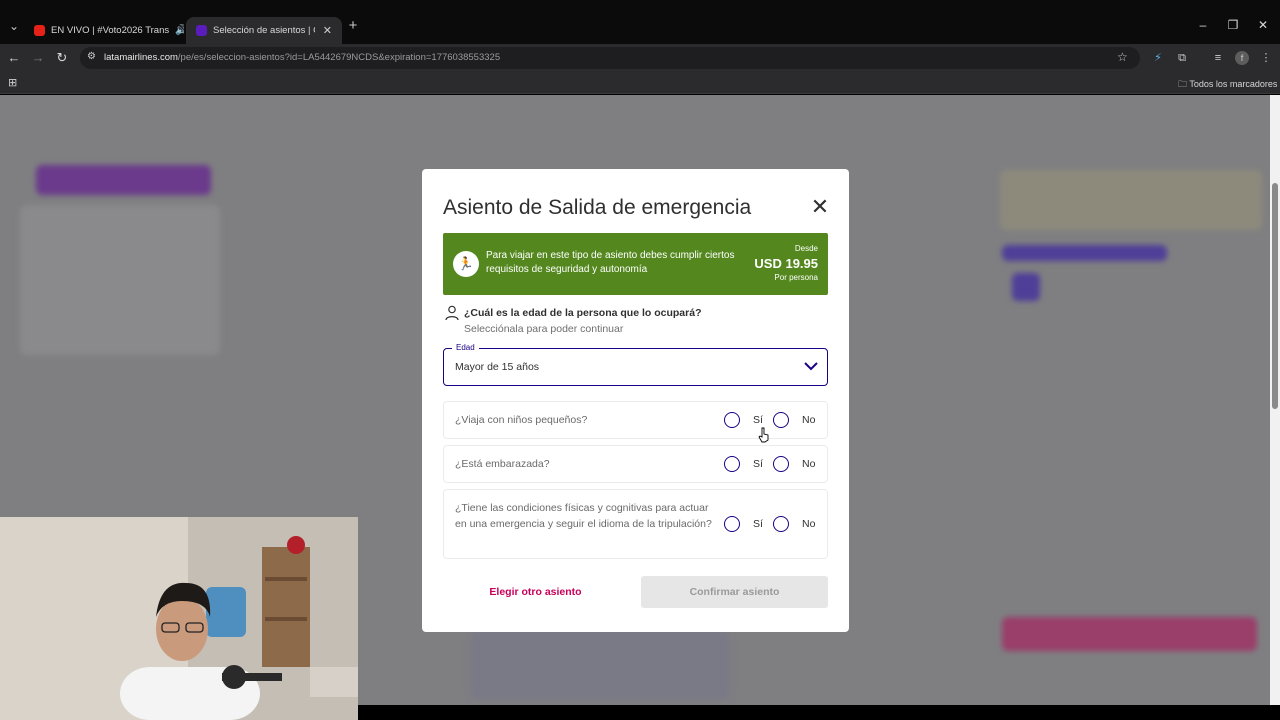  Describe the element at coordinates (521, 420) in the screenshot. I see `question-text: ¿Viaja con niños pequeños?` at that location.